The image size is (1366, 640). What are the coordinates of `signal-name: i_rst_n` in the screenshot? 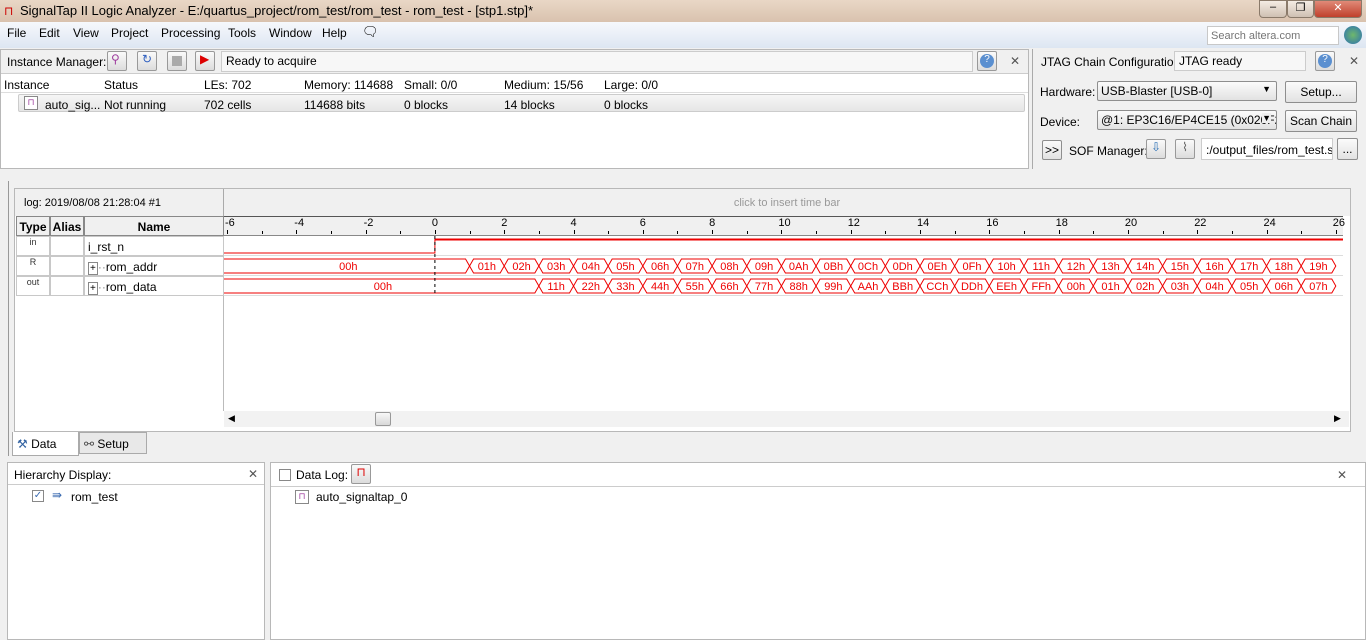 It's located at (154, 246).